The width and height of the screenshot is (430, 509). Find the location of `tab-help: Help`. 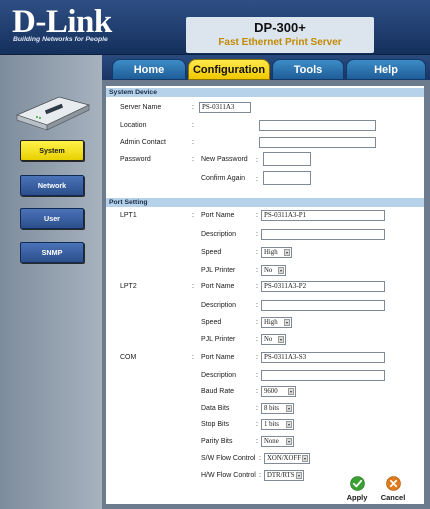

tab-help: Help is located at coordinates (386, 69).